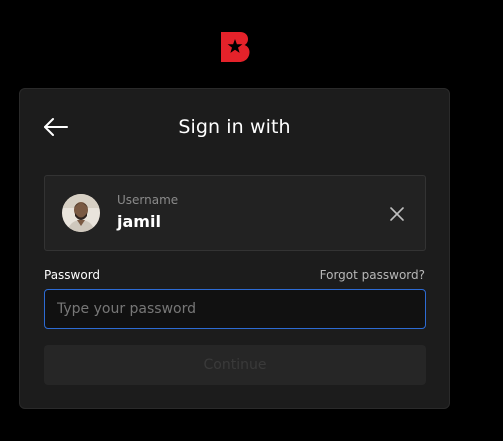 This screenshot has width=503, height=441. I want to click on username-label: Username, so click(148, 200).